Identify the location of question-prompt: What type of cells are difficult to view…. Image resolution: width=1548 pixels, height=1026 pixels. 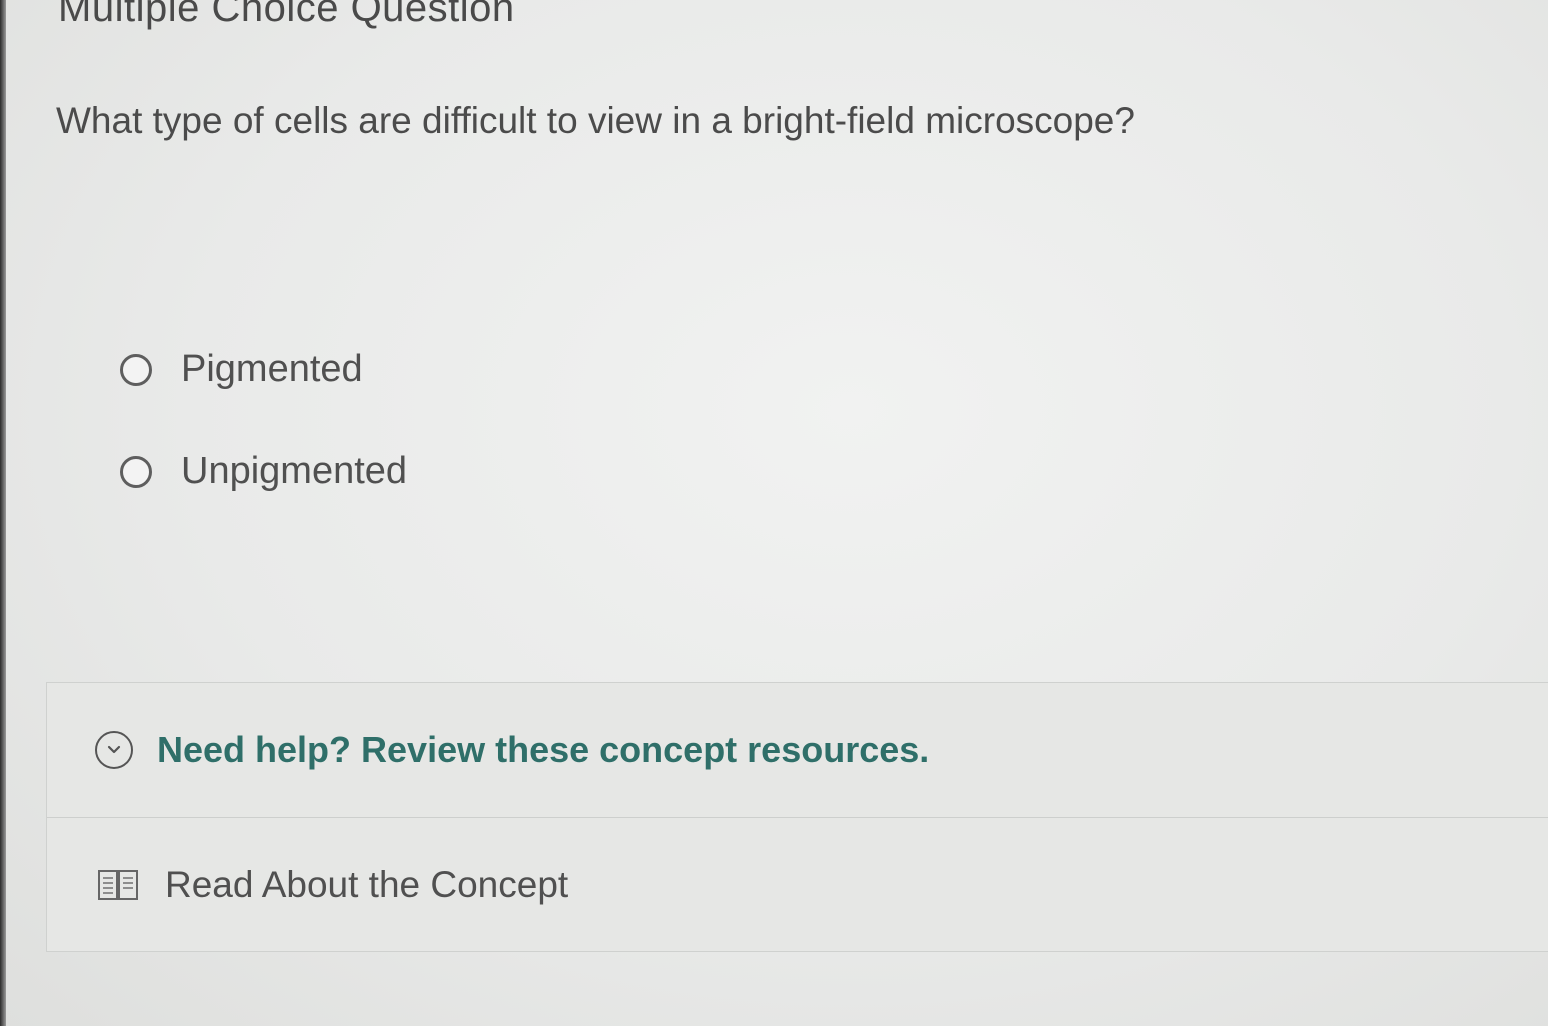
(595, 120).